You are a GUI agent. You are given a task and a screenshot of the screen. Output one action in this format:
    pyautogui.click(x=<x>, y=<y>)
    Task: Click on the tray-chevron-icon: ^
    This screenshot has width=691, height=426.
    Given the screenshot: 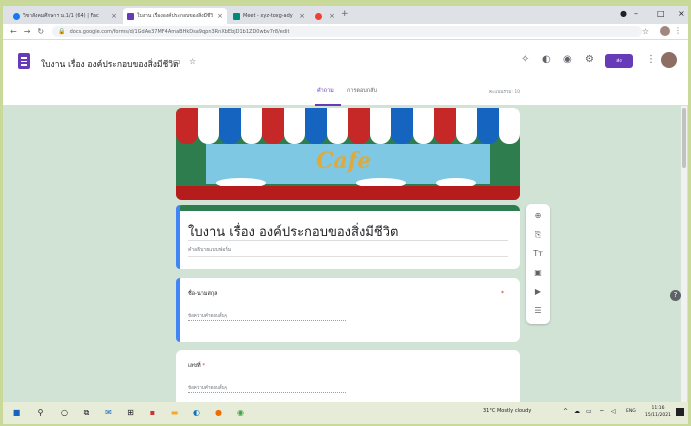 What is the action you would take?
    pyautogui.click(x=565, y=411)
    